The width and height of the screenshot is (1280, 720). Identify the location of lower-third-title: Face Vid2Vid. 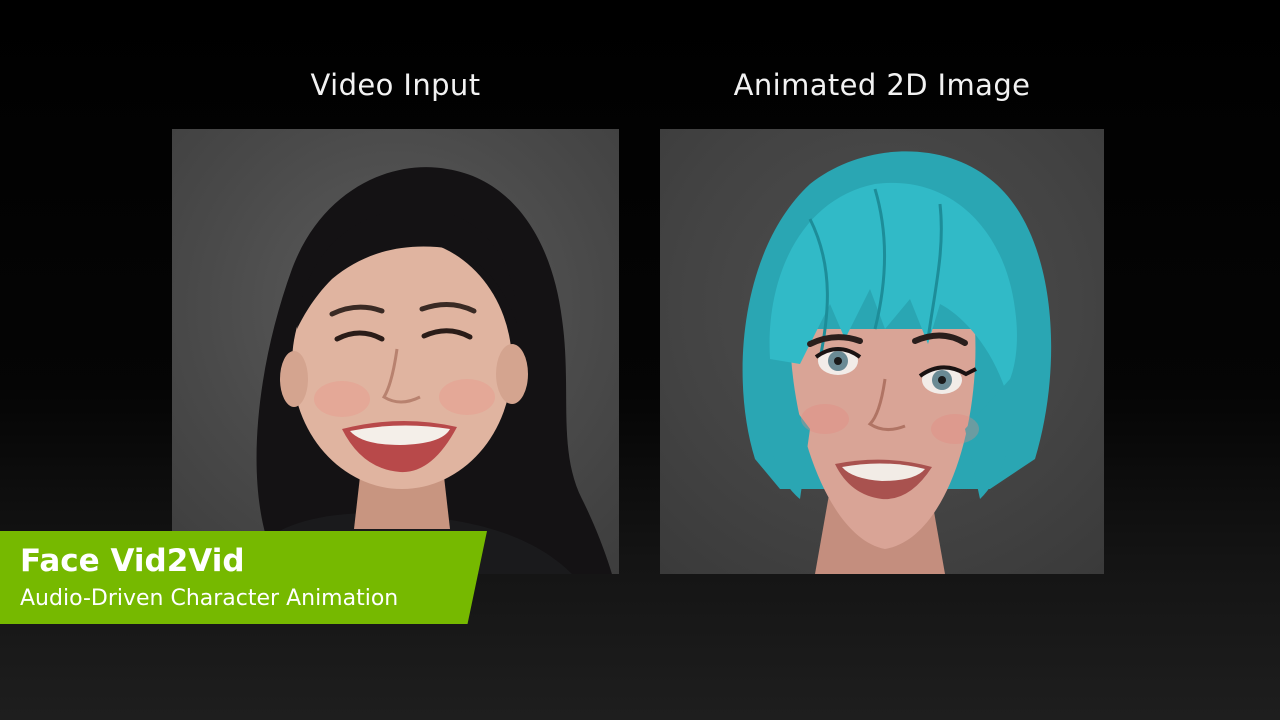
(132, 561).